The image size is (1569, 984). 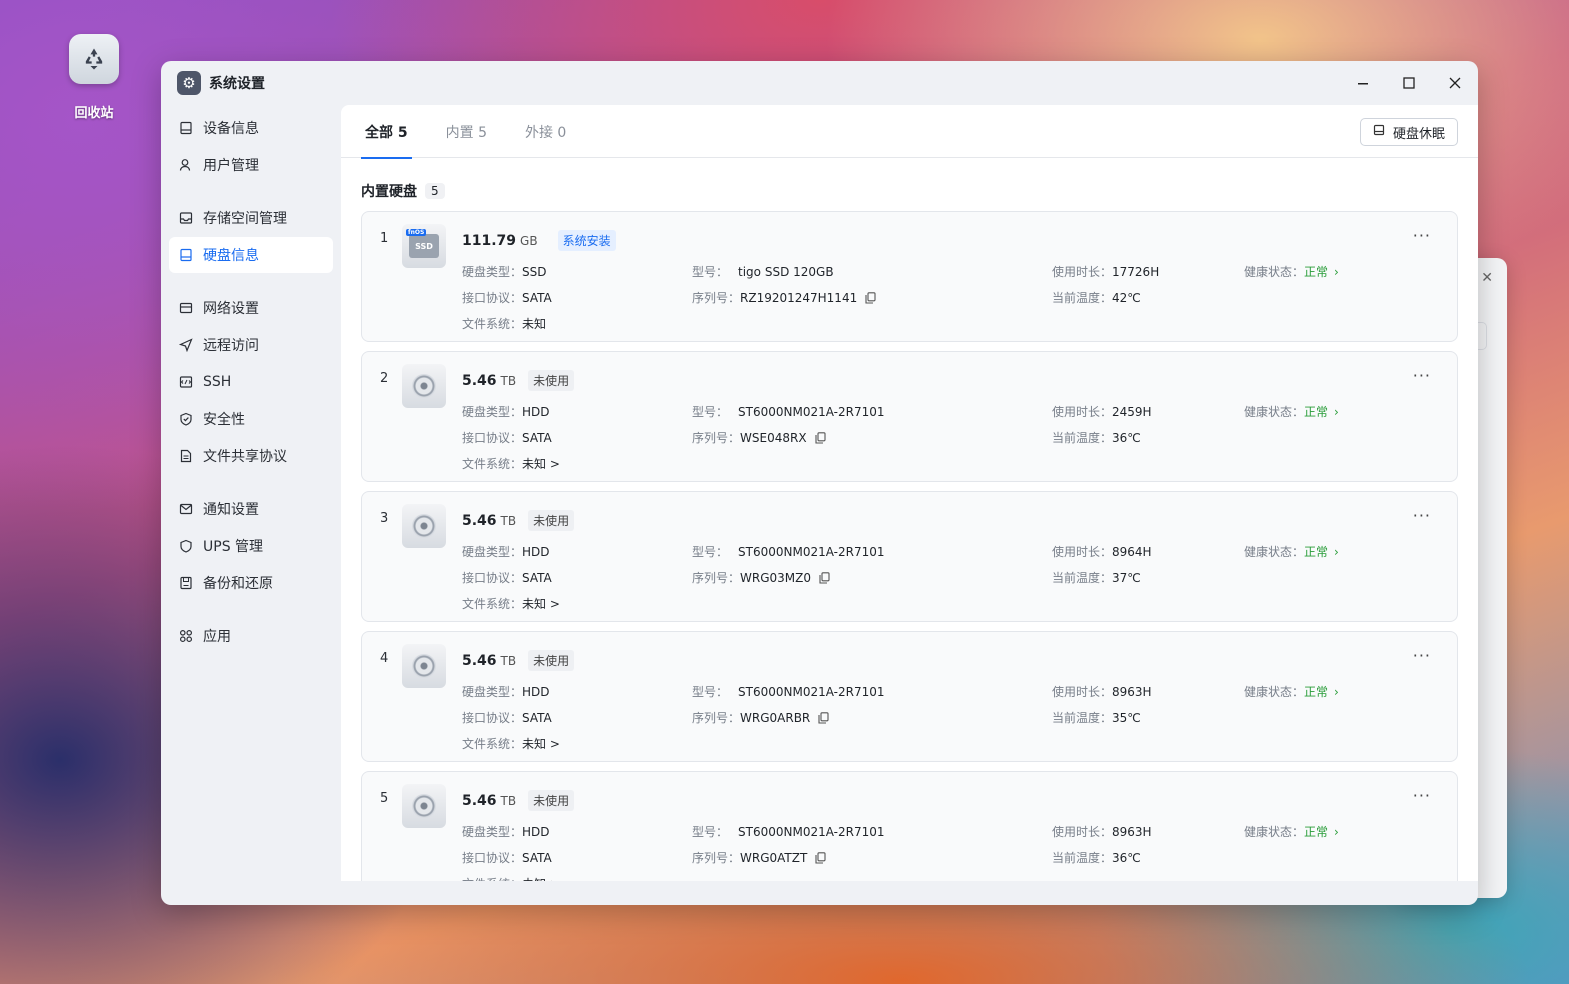 I want to click on sidebar-item-mail: 通知设置, so click(x=251, y=509).